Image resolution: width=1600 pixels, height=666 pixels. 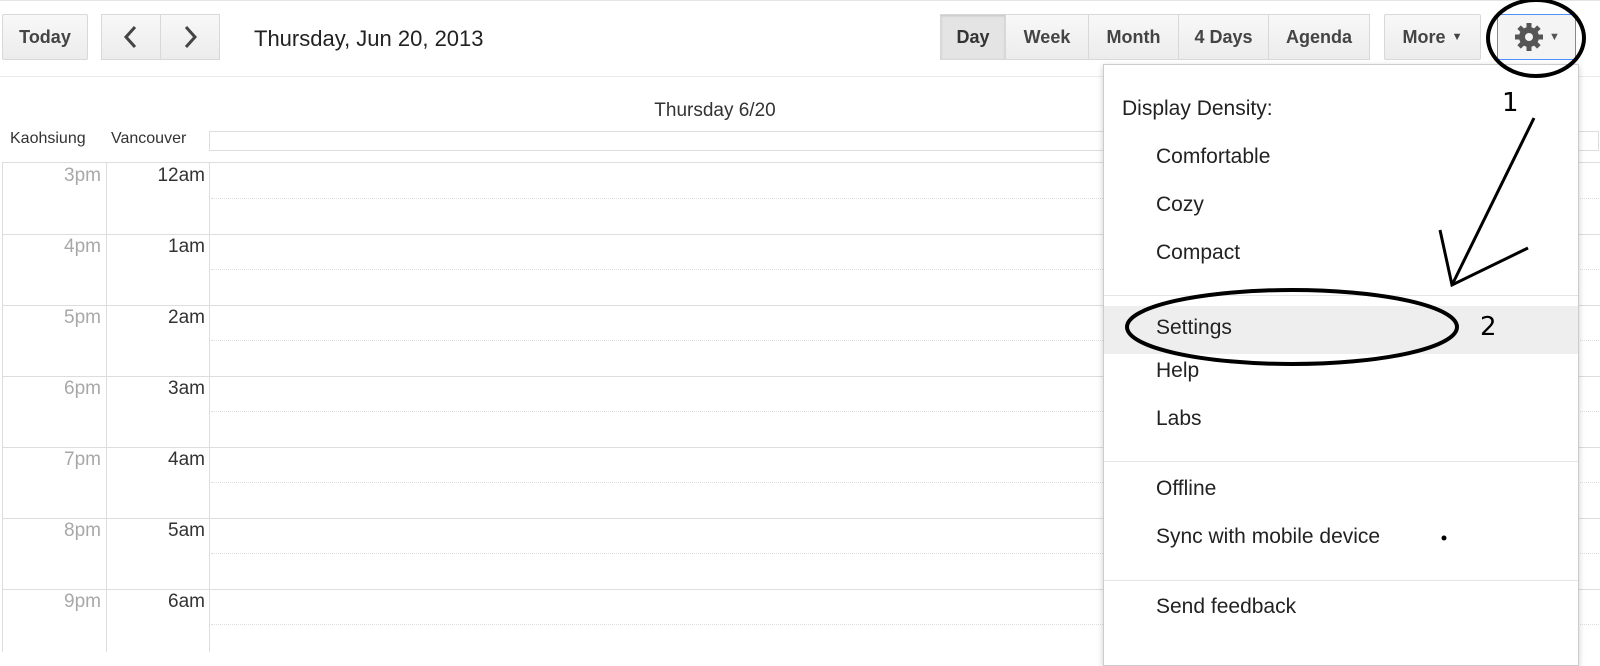 I want to click on time-label-primary: 5pm, so click(x=82, y=317).